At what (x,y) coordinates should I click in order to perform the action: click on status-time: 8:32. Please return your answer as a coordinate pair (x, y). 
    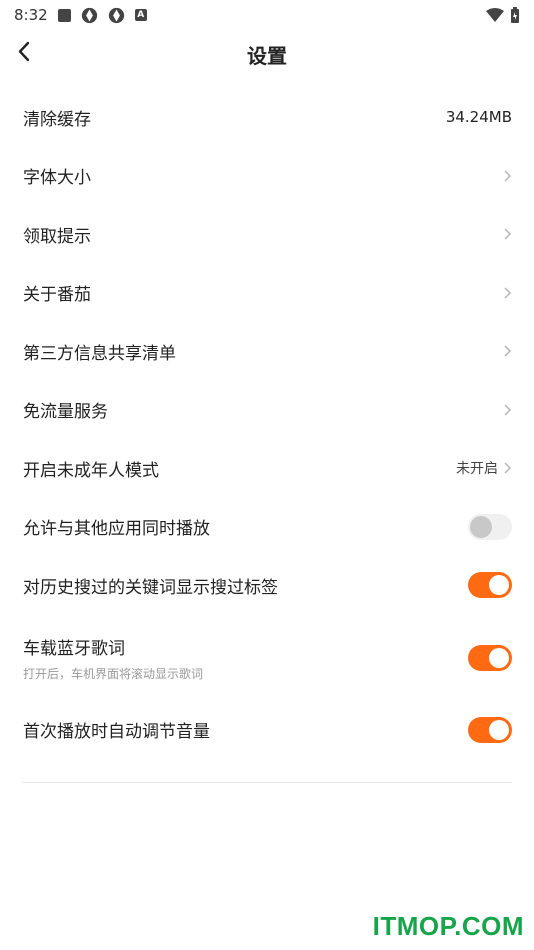
    Looking at the image, I should click on (31, 15).